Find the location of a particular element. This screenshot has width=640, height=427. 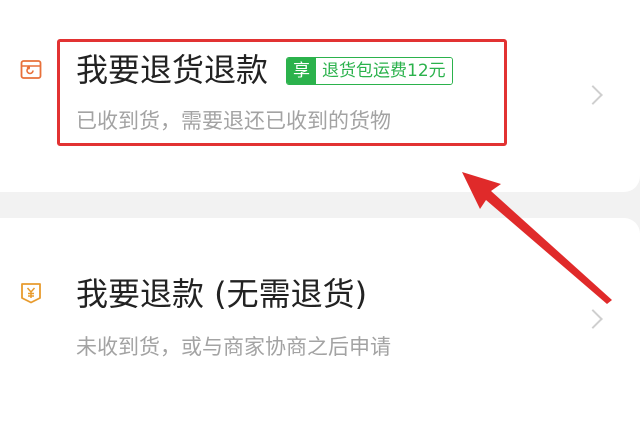

return-box-icon is located at coordinates (31, 69).